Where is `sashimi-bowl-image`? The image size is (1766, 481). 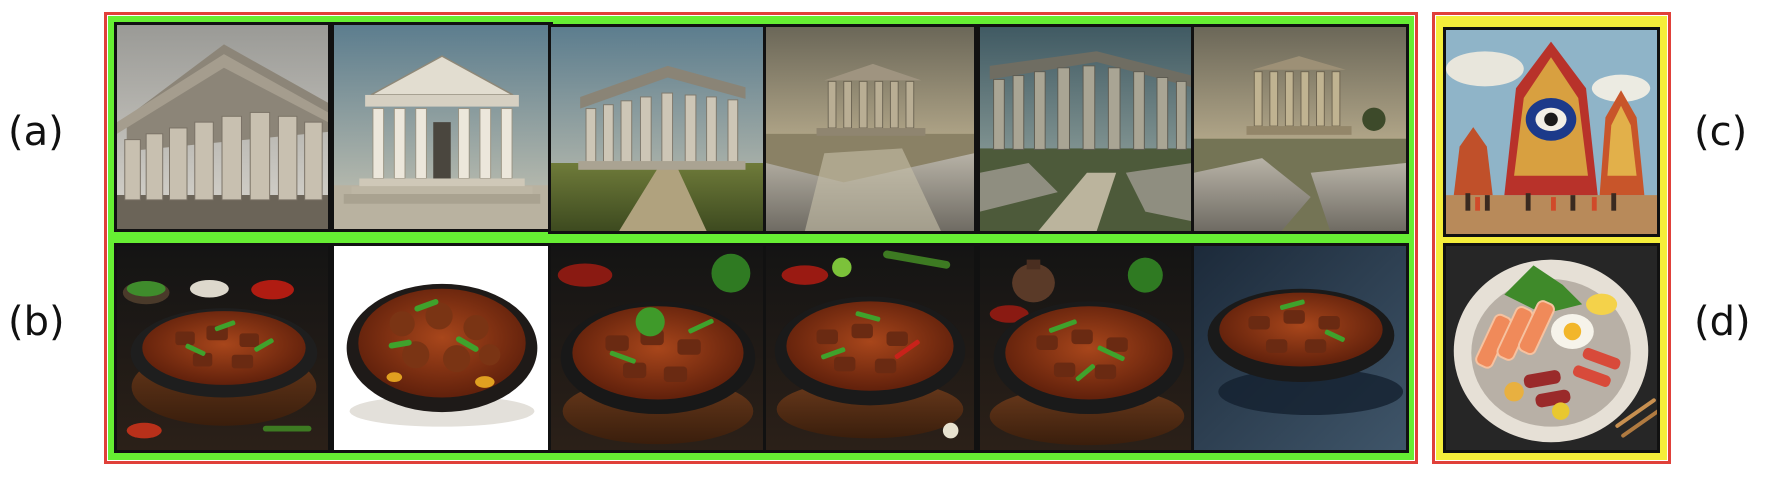 sashimi-bowl-image is located at coordinates (1551, 348).